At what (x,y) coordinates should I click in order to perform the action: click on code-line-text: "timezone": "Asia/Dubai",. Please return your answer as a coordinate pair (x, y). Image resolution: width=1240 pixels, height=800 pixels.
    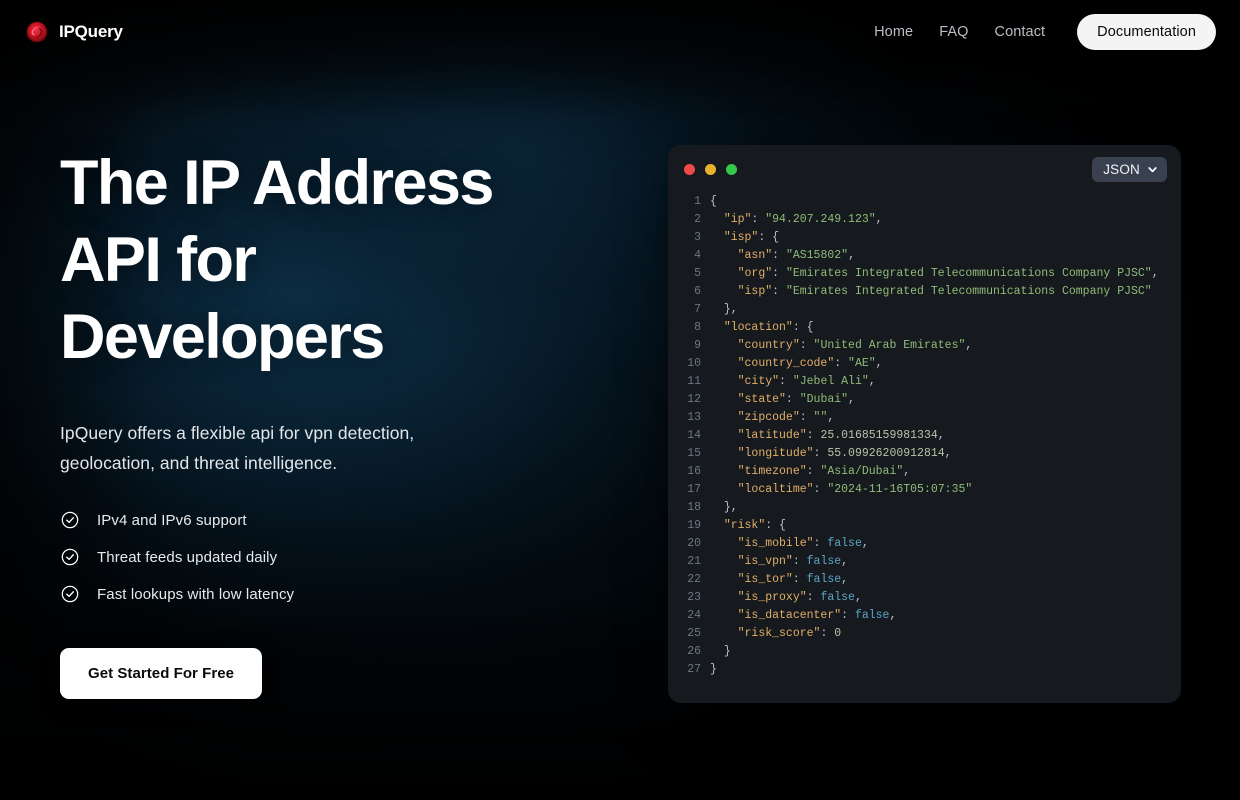
    Looking at the image, I should click on (824, 471).